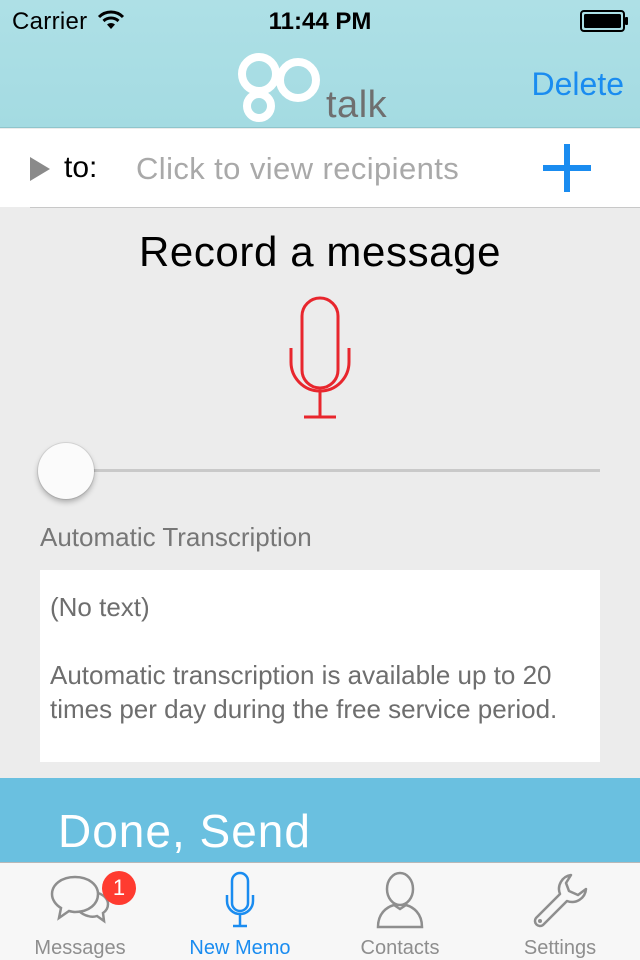  I want to click on to-label: to:, so click(81, 167).